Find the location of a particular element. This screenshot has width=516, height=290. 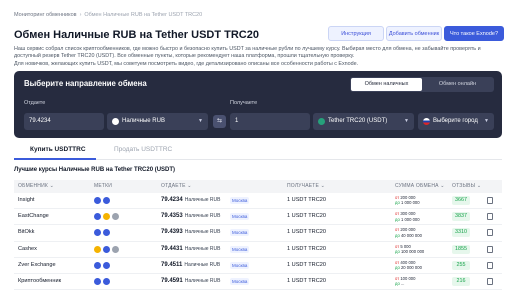

tab-buy: Купить USDTTRC is located at coordinates (58, 149).